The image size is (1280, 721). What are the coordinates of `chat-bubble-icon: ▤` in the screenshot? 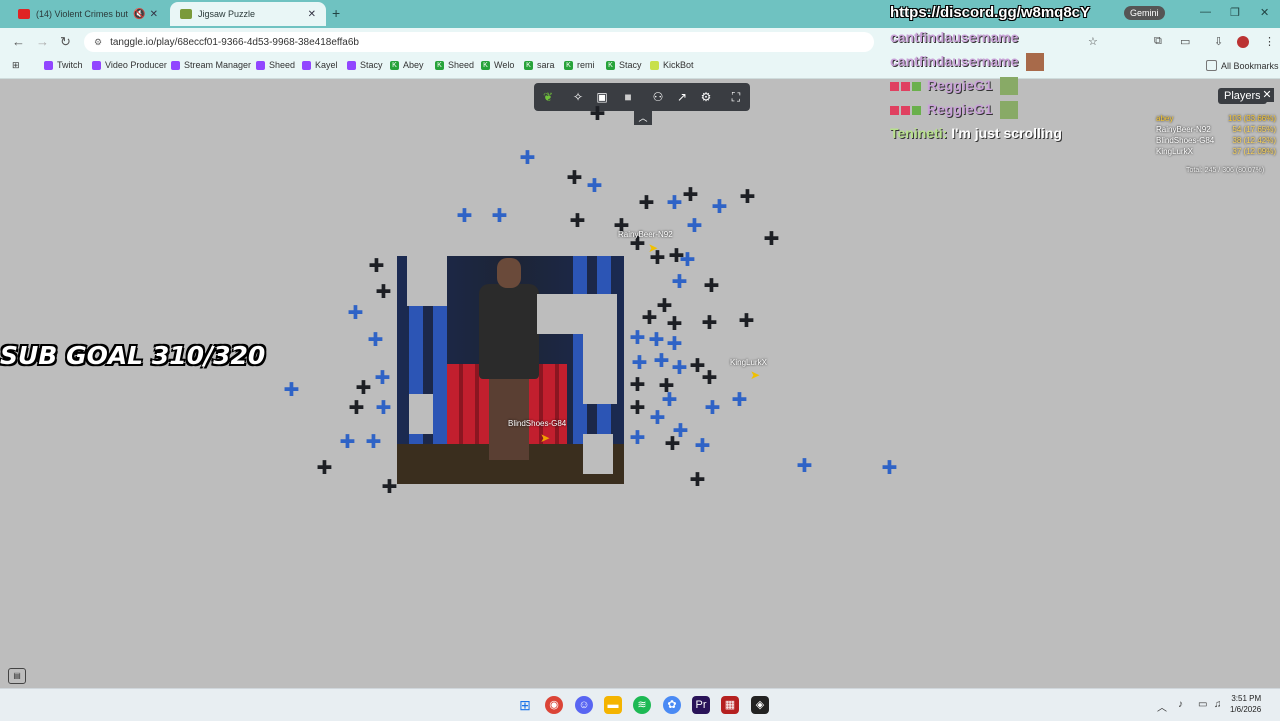 It's located at (17, 676).